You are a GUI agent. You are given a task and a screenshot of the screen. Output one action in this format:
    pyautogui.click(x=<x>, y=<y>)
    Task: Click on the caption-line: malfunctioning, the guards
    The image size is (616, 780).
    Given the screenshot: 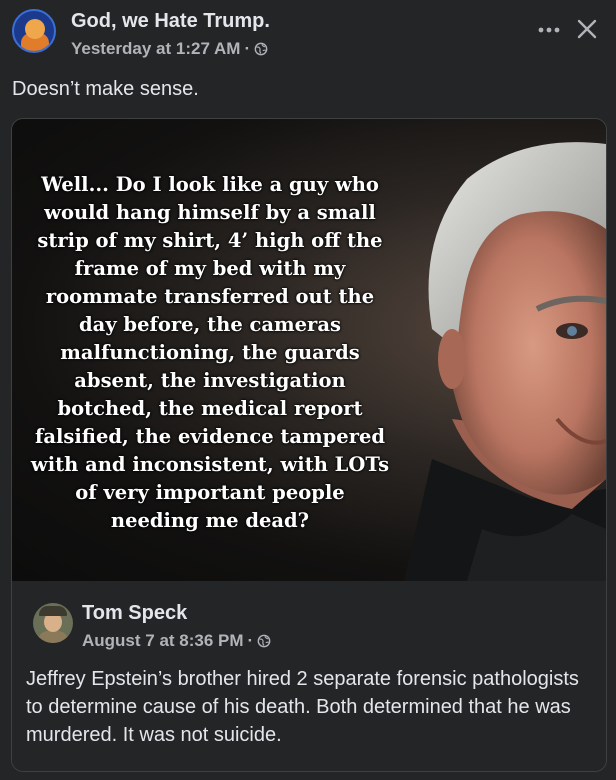 What is the action you would take?
    pyautogui.click(x=210, y=352)
    